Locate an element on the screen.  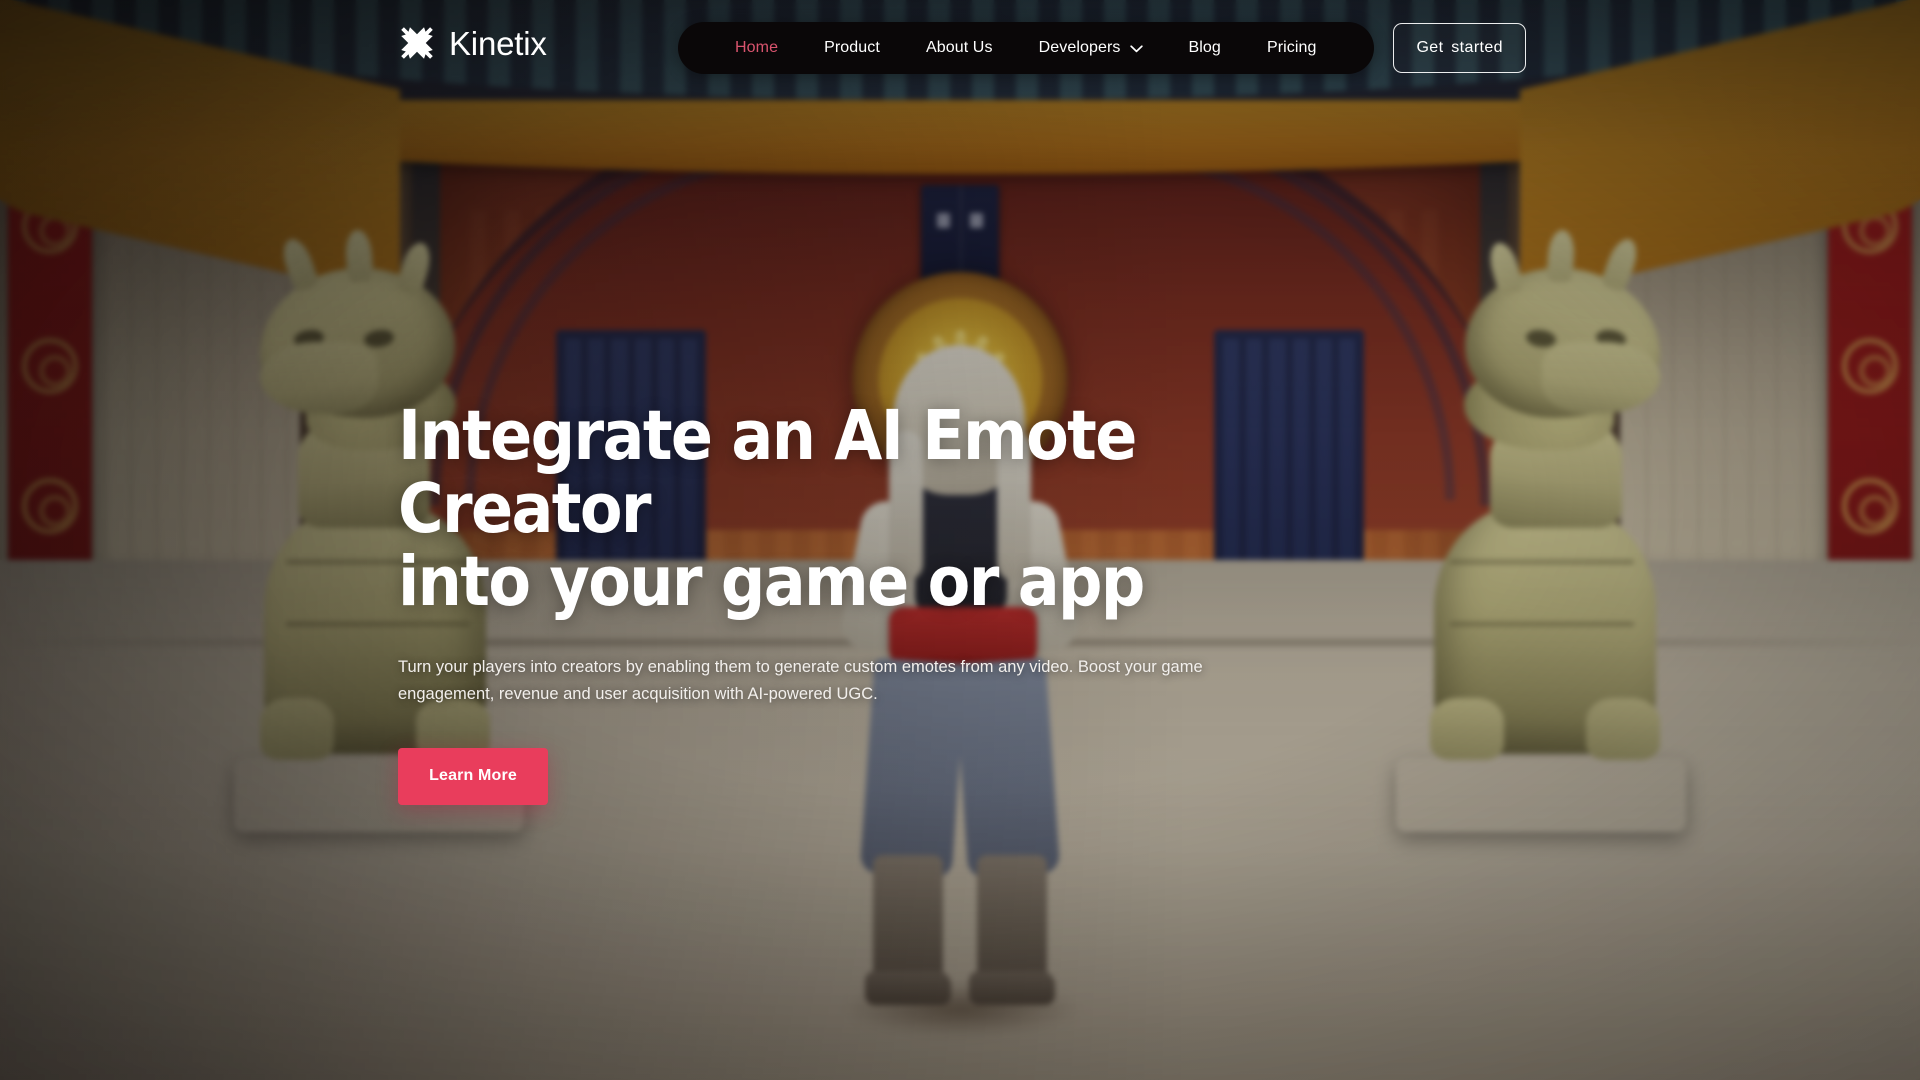
nav-item-developers: Developers is located at coordinates (1091, 48).